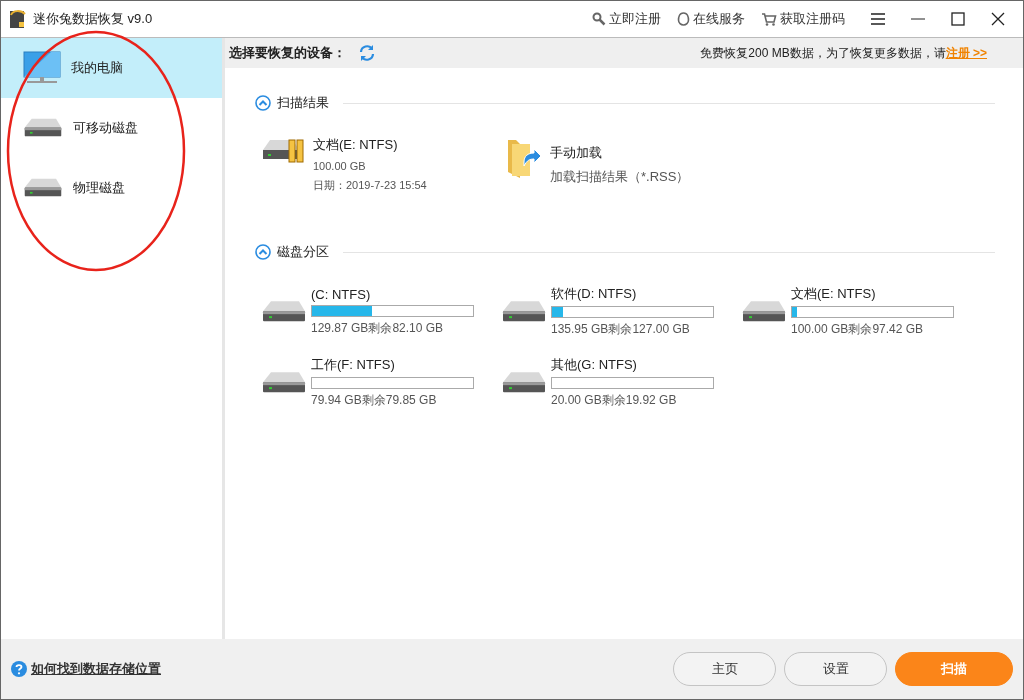  What do you see at coordinates (97, 68) in the screenshot?
I see `sidebar-item-label: 我的电脑` at bounding box center [97, 68].